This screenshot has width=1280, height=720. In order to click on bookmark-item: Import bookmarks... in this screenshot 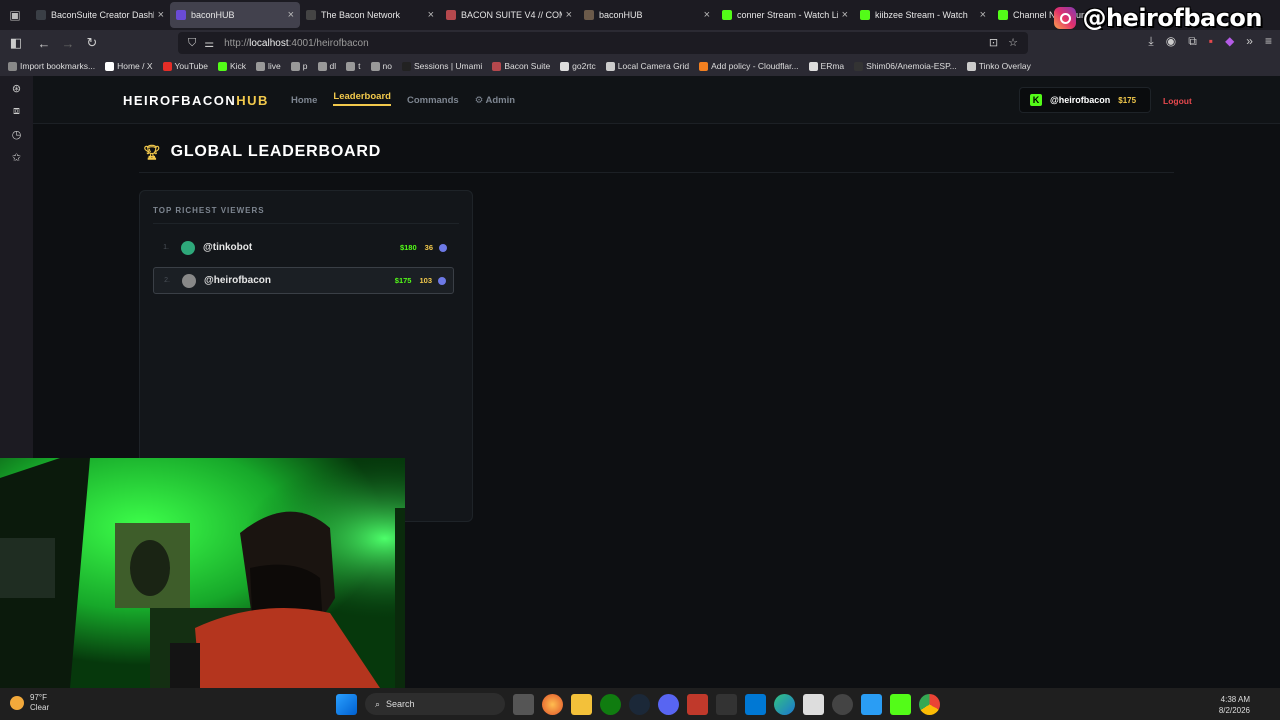, I will do `click(51, 66)`.